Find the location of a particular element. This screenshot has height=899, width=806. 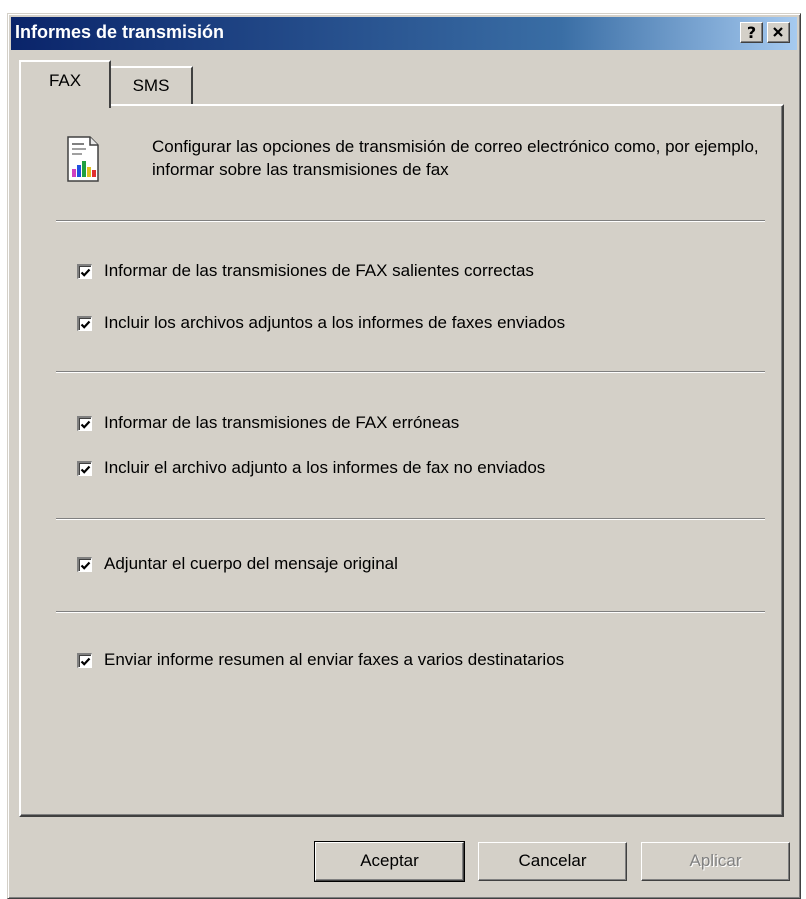

tab-sms-label: SMS is located at coordinates (151, 85).